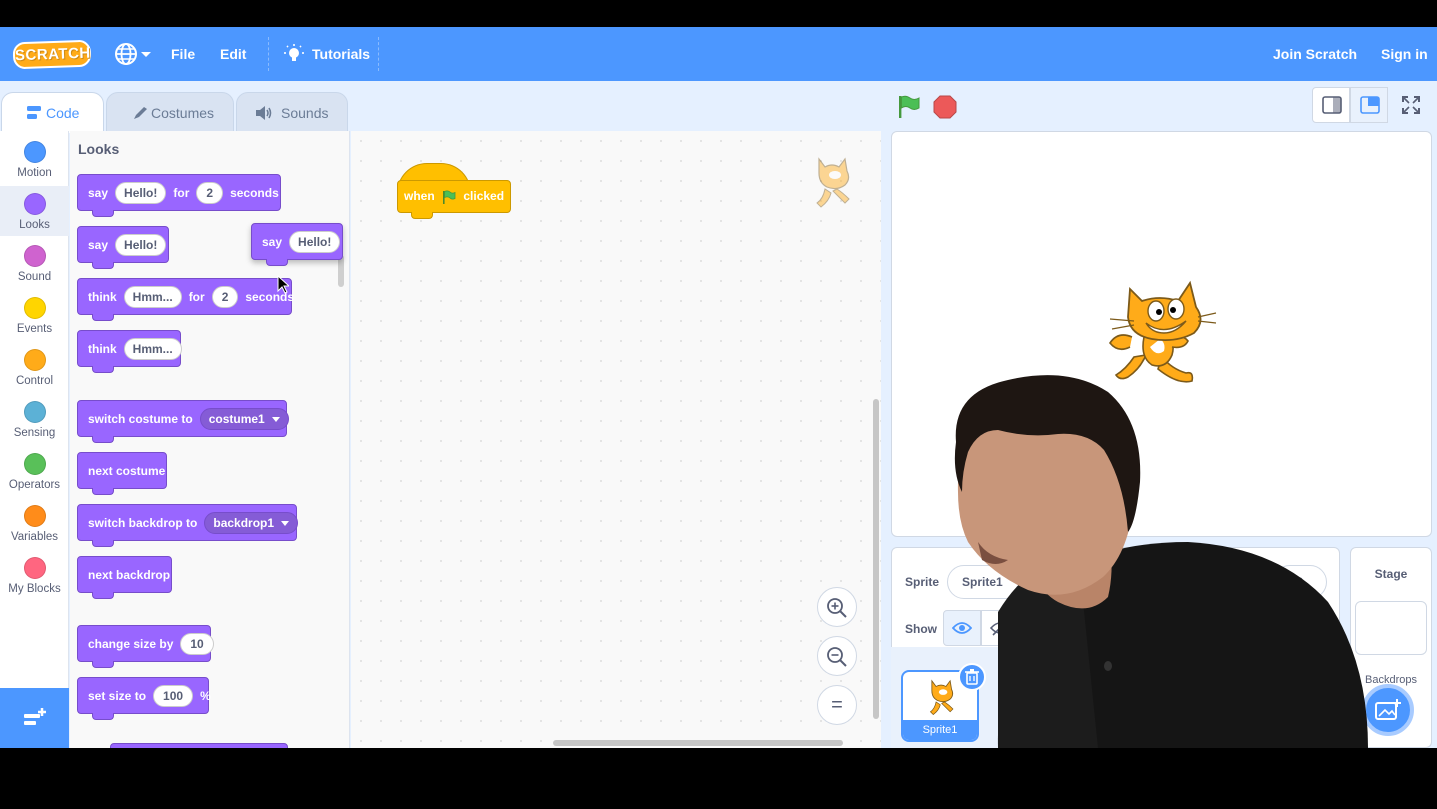 Image resolution: width=1437 pixels, height=809 pixels. What do you see at coordinates (34, 433) in the screenshot?
I see `category-label: Sensing` at bounding box center [34, 433].